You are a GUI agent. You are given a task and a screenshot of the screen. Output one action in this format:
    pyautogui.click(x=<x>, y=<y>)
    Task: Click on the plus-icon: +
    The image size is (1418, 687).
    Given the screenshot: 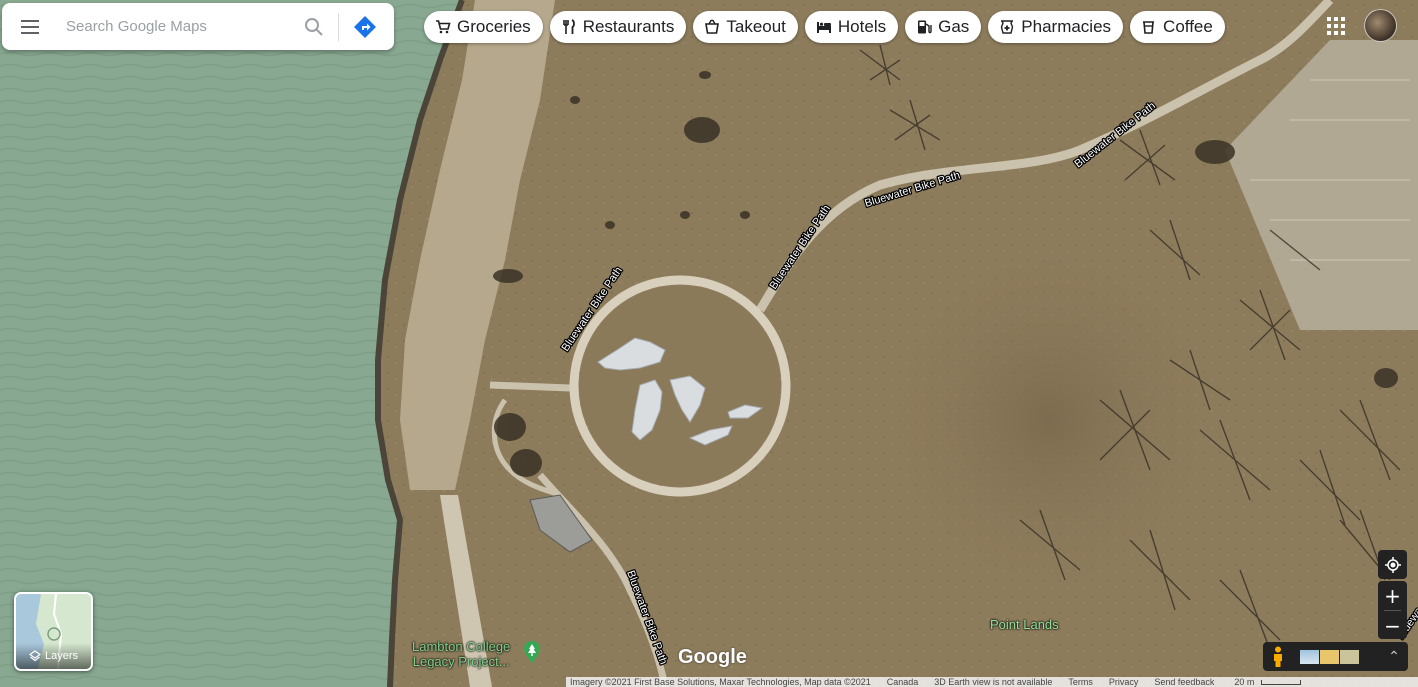 What is the action you would take?
    pyautogui.click(x=1392, y=595)
    